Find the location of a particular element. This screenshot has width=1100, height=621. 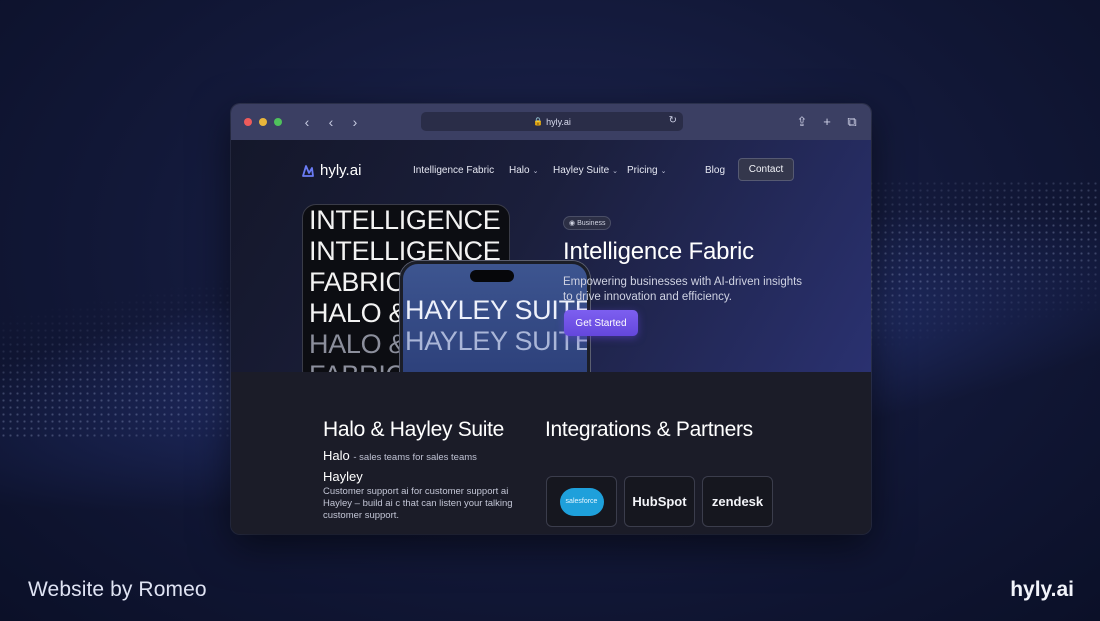

brand-logo-text: hyly.ai is located at coordinates (1042, 589).